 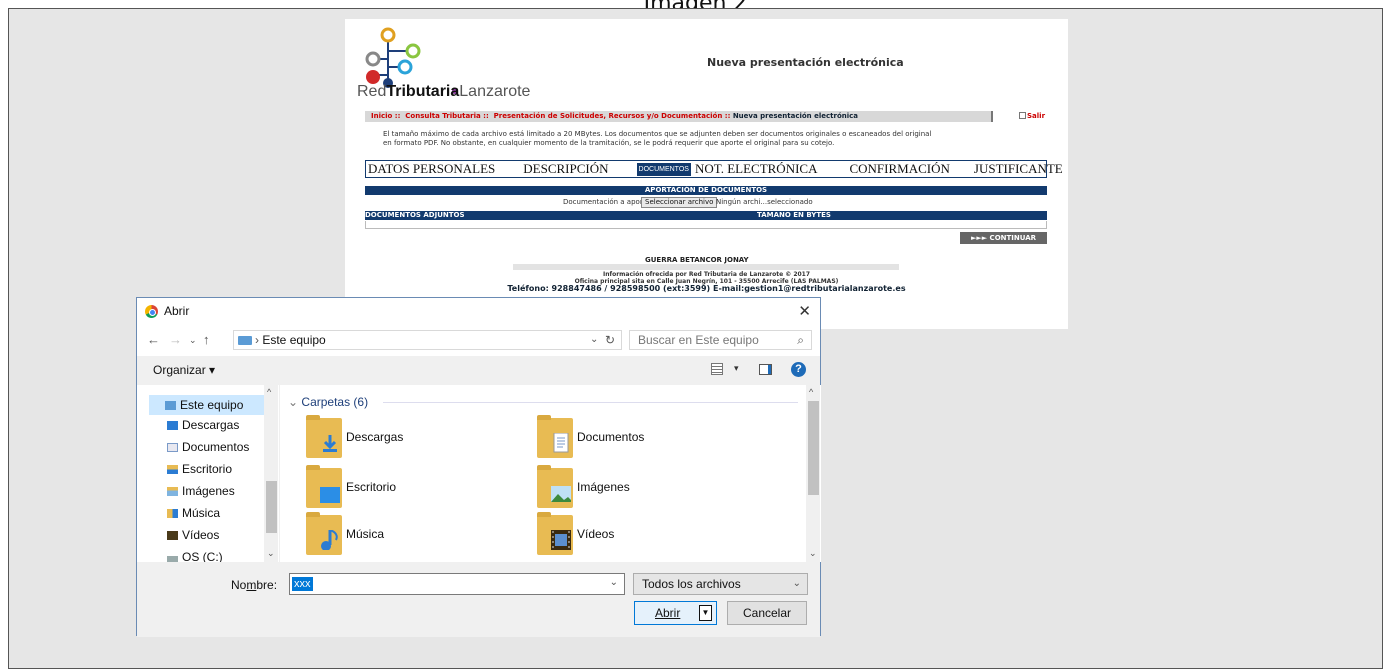 I want to click on documents-folder-icon, so click(x=555, y=436).